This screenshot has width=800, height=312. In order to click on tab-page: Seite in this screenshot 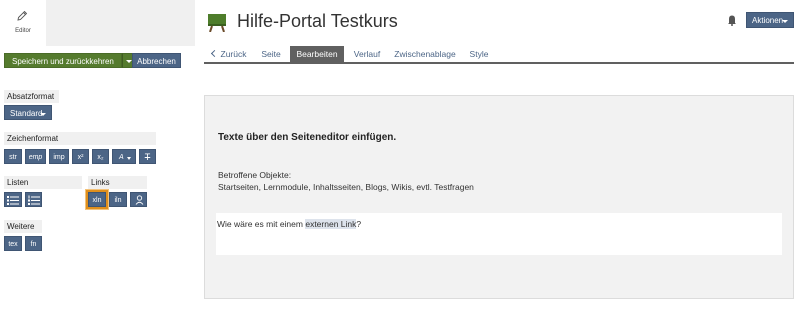, I will do `click(271, 54)`.